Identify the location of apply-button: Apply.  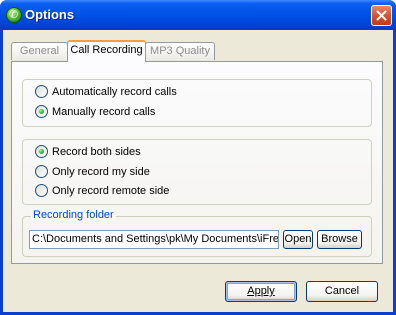
(261, 291).